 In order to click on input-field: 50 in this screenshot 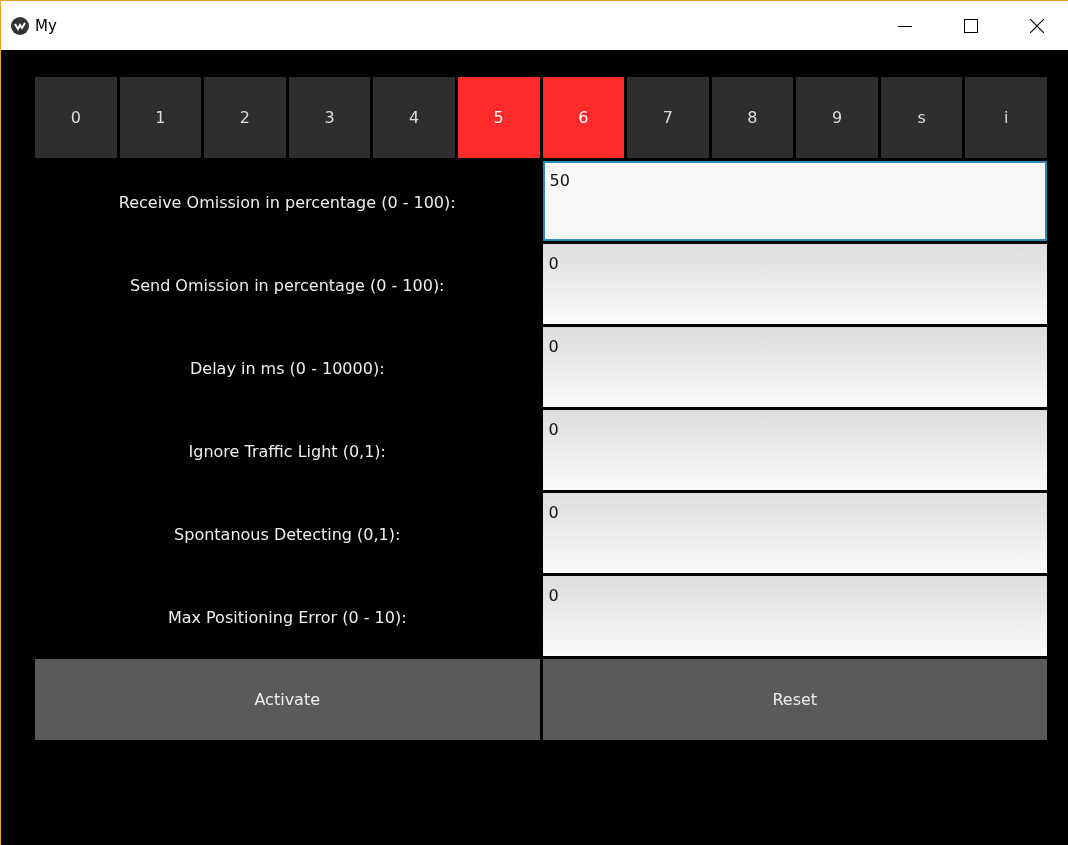, I will do `click(794, 201)`.